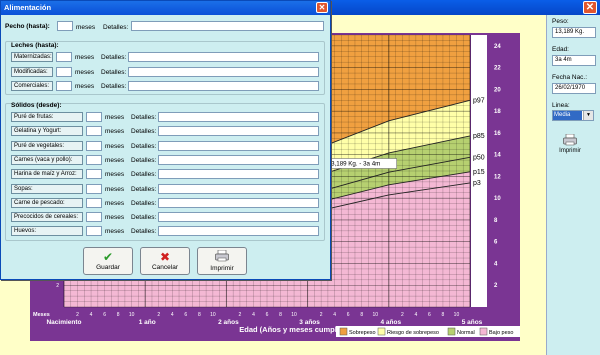  Describe the element at coordinates (573, 115) in the screenshot. I see `linea-select: Media ▼` at that location.